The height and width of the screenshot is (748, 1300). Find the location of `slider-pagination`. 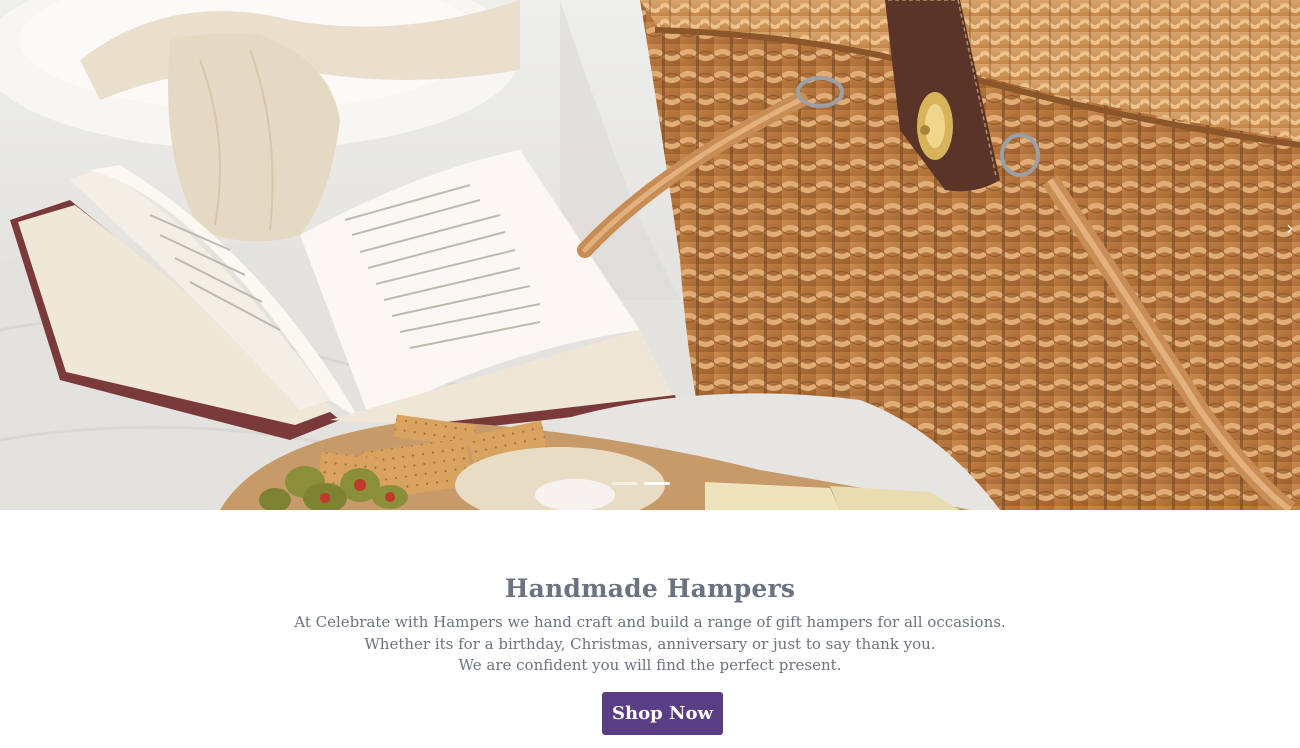

slider-pagination is located at coordinates (641, 483).